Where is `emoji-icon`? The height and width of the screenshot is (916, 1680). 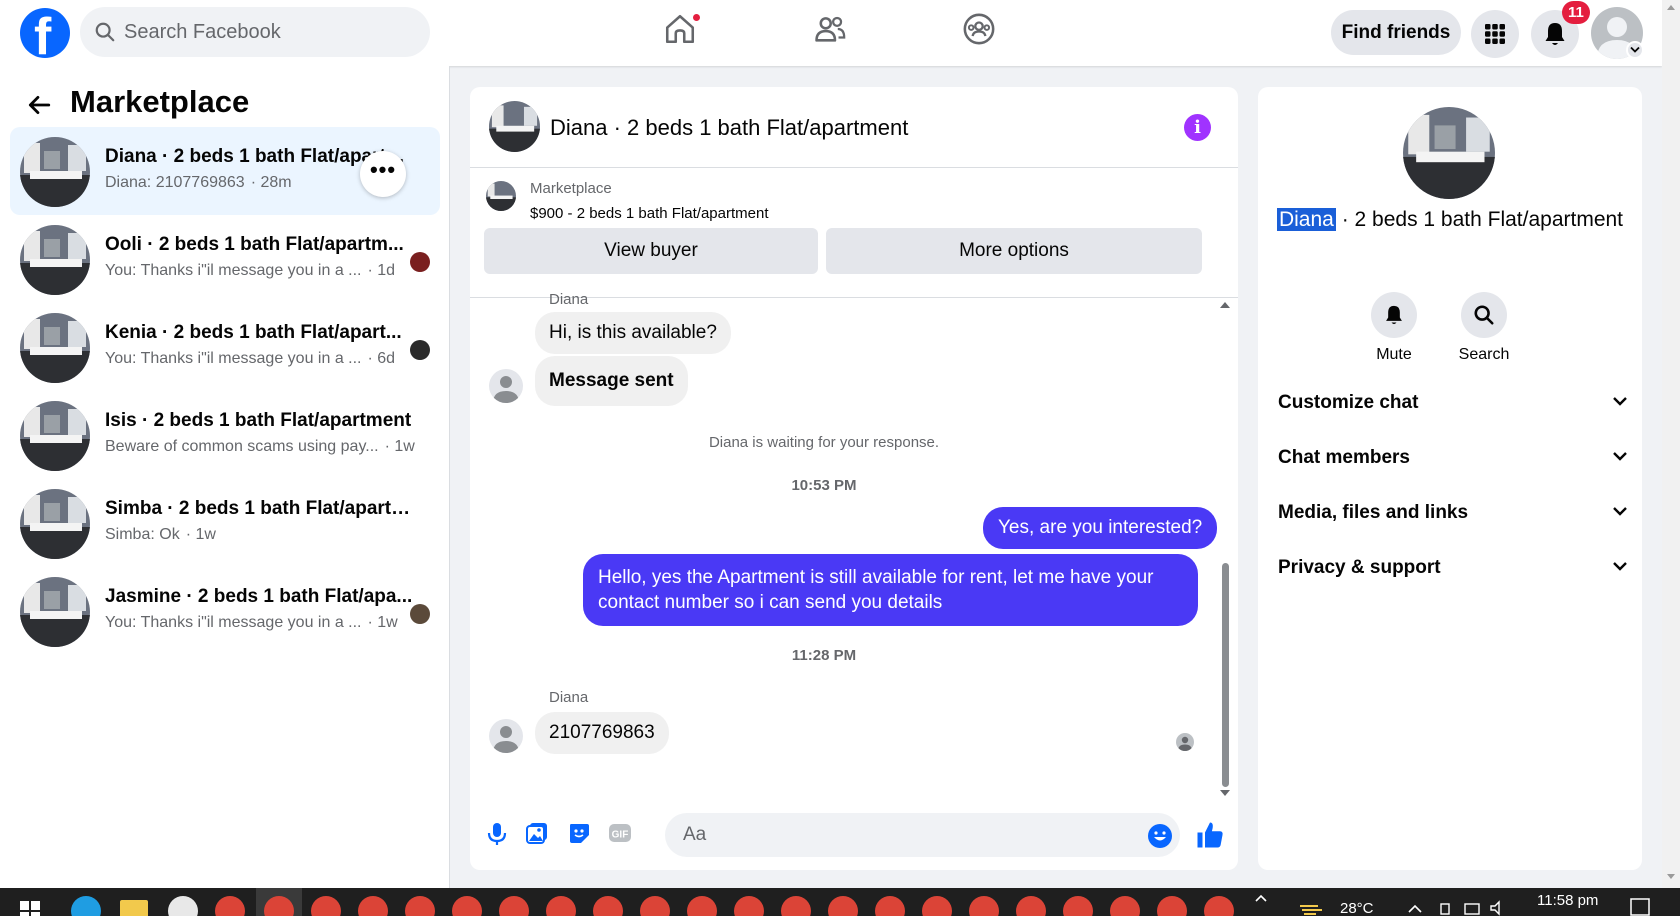 emoji-icon is located at coordinates (1160, 836).